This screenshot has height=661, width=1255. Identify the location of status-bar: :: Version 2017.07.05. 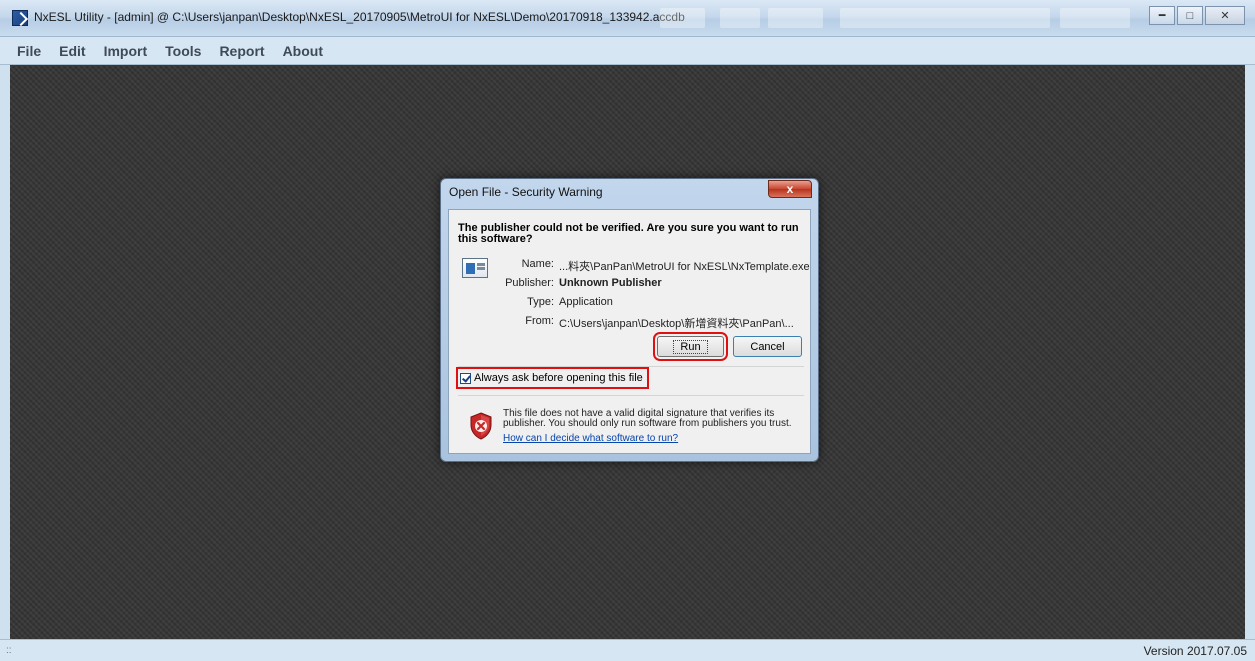
(627, 650).